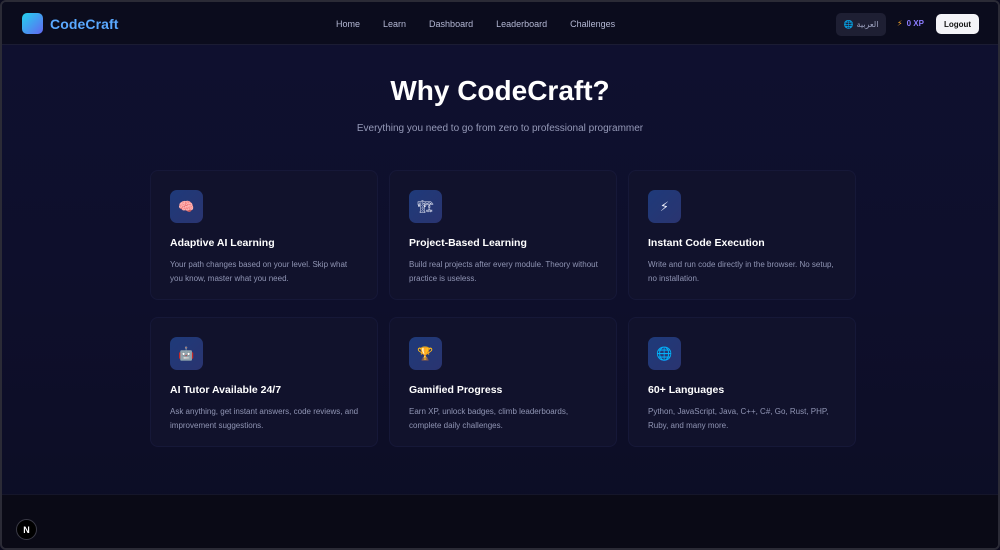 The width and height of the screenshot is (1000, 550). Describe the element at coordinates (867, 24) in the screenshot. I see `language-label: العربية` at that location.